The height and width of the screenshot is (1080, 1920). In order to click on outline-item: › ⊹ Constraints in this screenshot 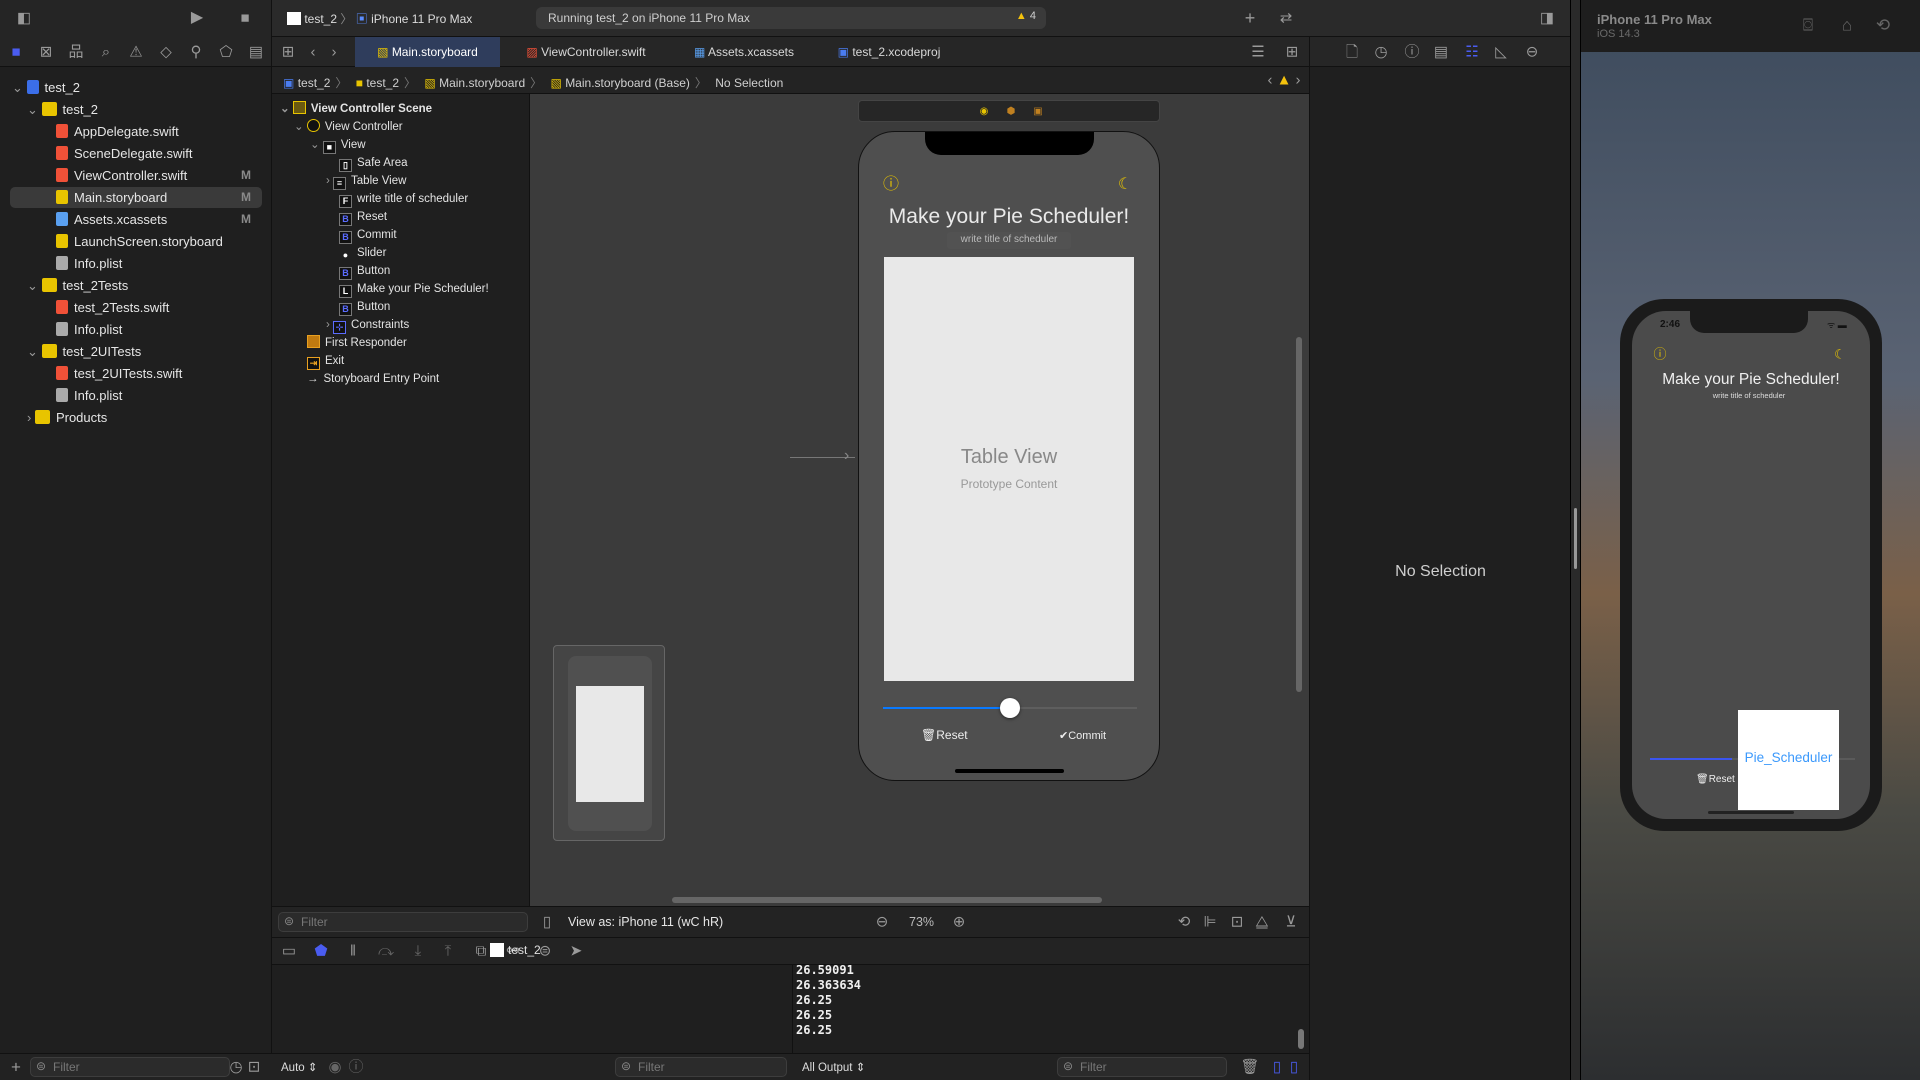, I will do `click(367, 325)`.